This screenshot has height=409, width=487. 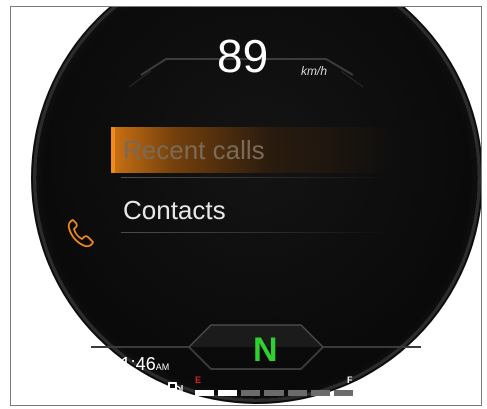 I want to click on menu-item-recent-calls: Recent calls, so click(x=254, y=150).